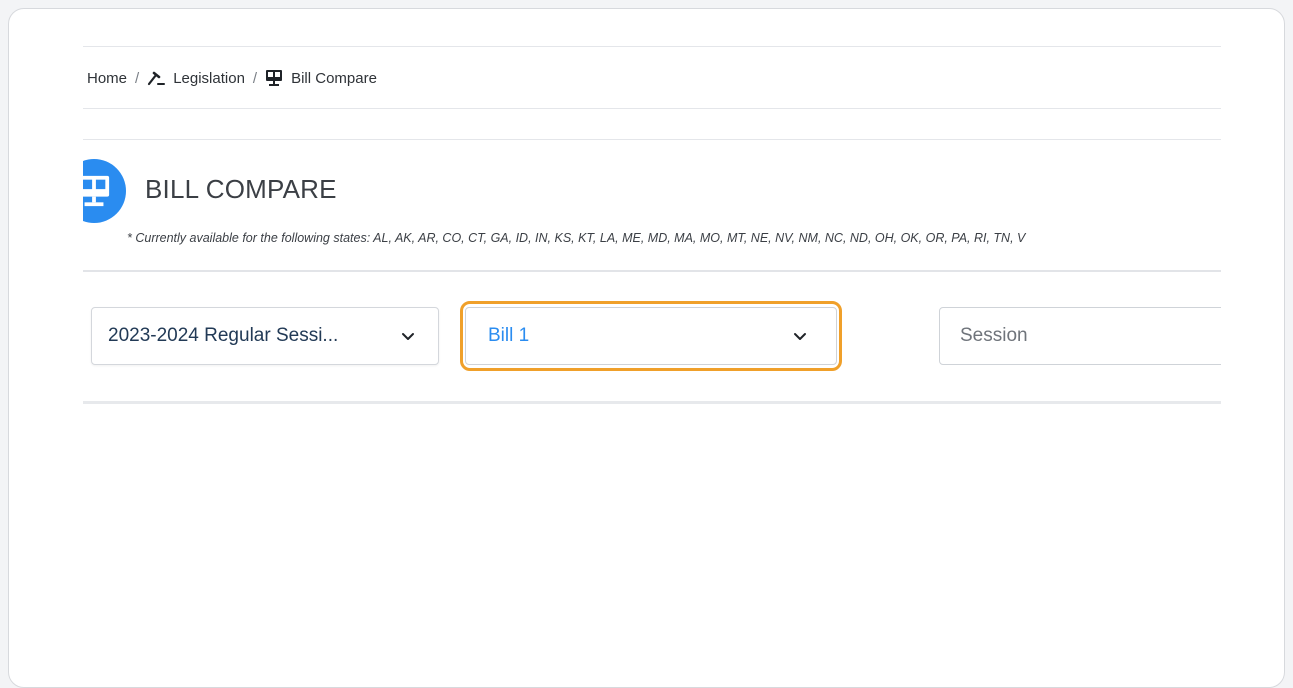  Describe the element at coordinates (652, 46) in the screenshot. I see `top-divider` at that location.